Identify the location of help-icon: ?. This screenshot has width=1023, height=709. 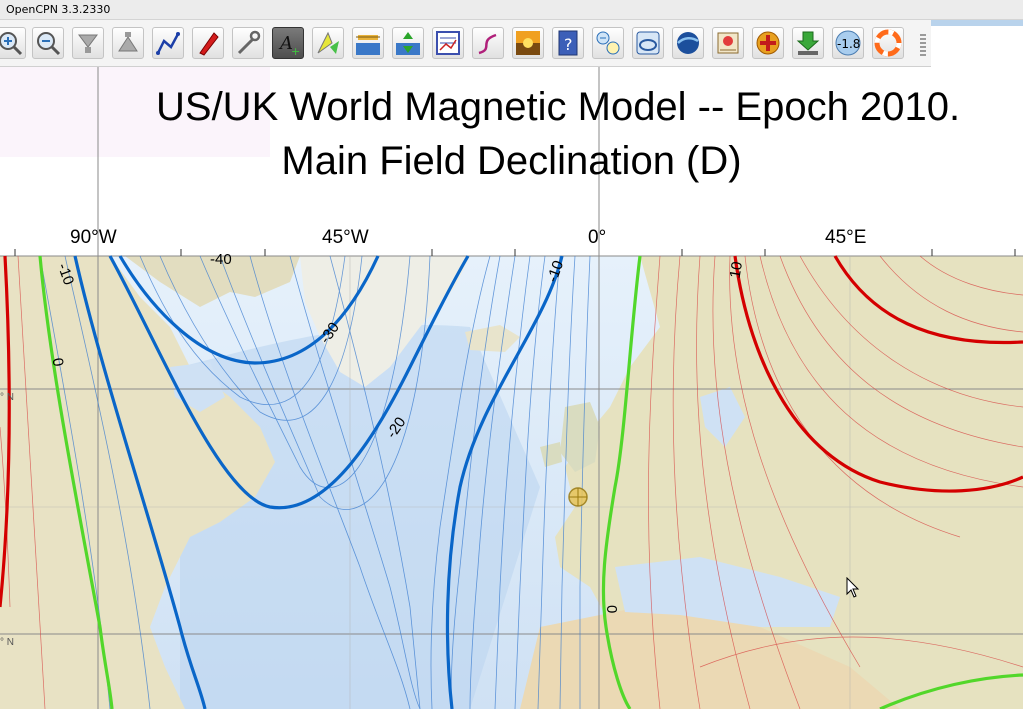
(568, 43).